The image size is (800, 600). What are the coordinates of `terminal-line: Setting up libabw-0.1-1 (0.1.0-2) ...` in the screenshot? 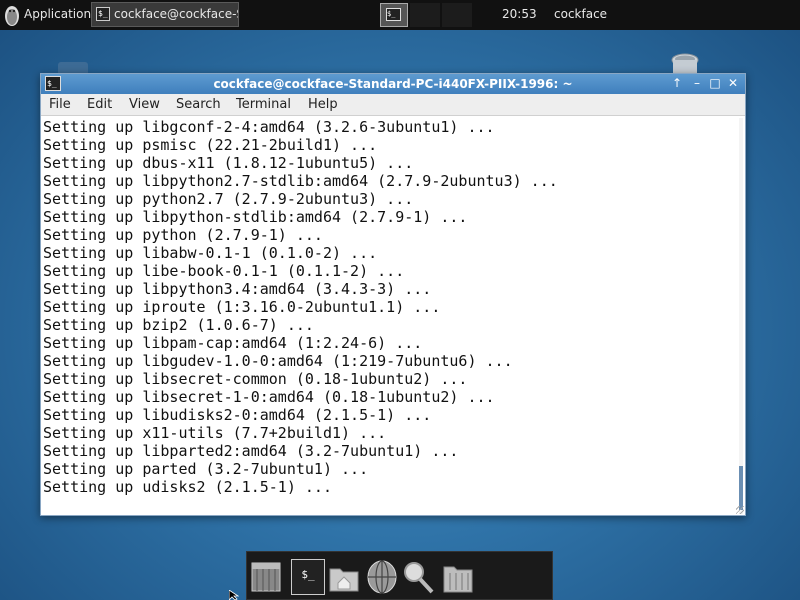 It's located at (210, 253).